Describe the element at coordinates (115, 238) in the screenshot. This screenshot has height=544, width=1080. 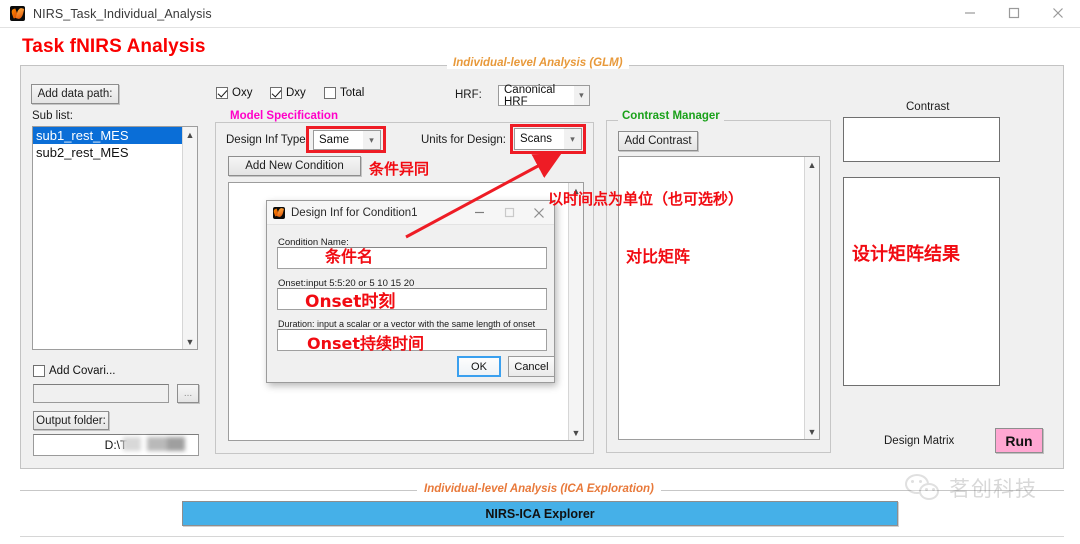
I see `sub-list: sub1_rest_MES sub2_rest_MES ▲ ▼` at that location.